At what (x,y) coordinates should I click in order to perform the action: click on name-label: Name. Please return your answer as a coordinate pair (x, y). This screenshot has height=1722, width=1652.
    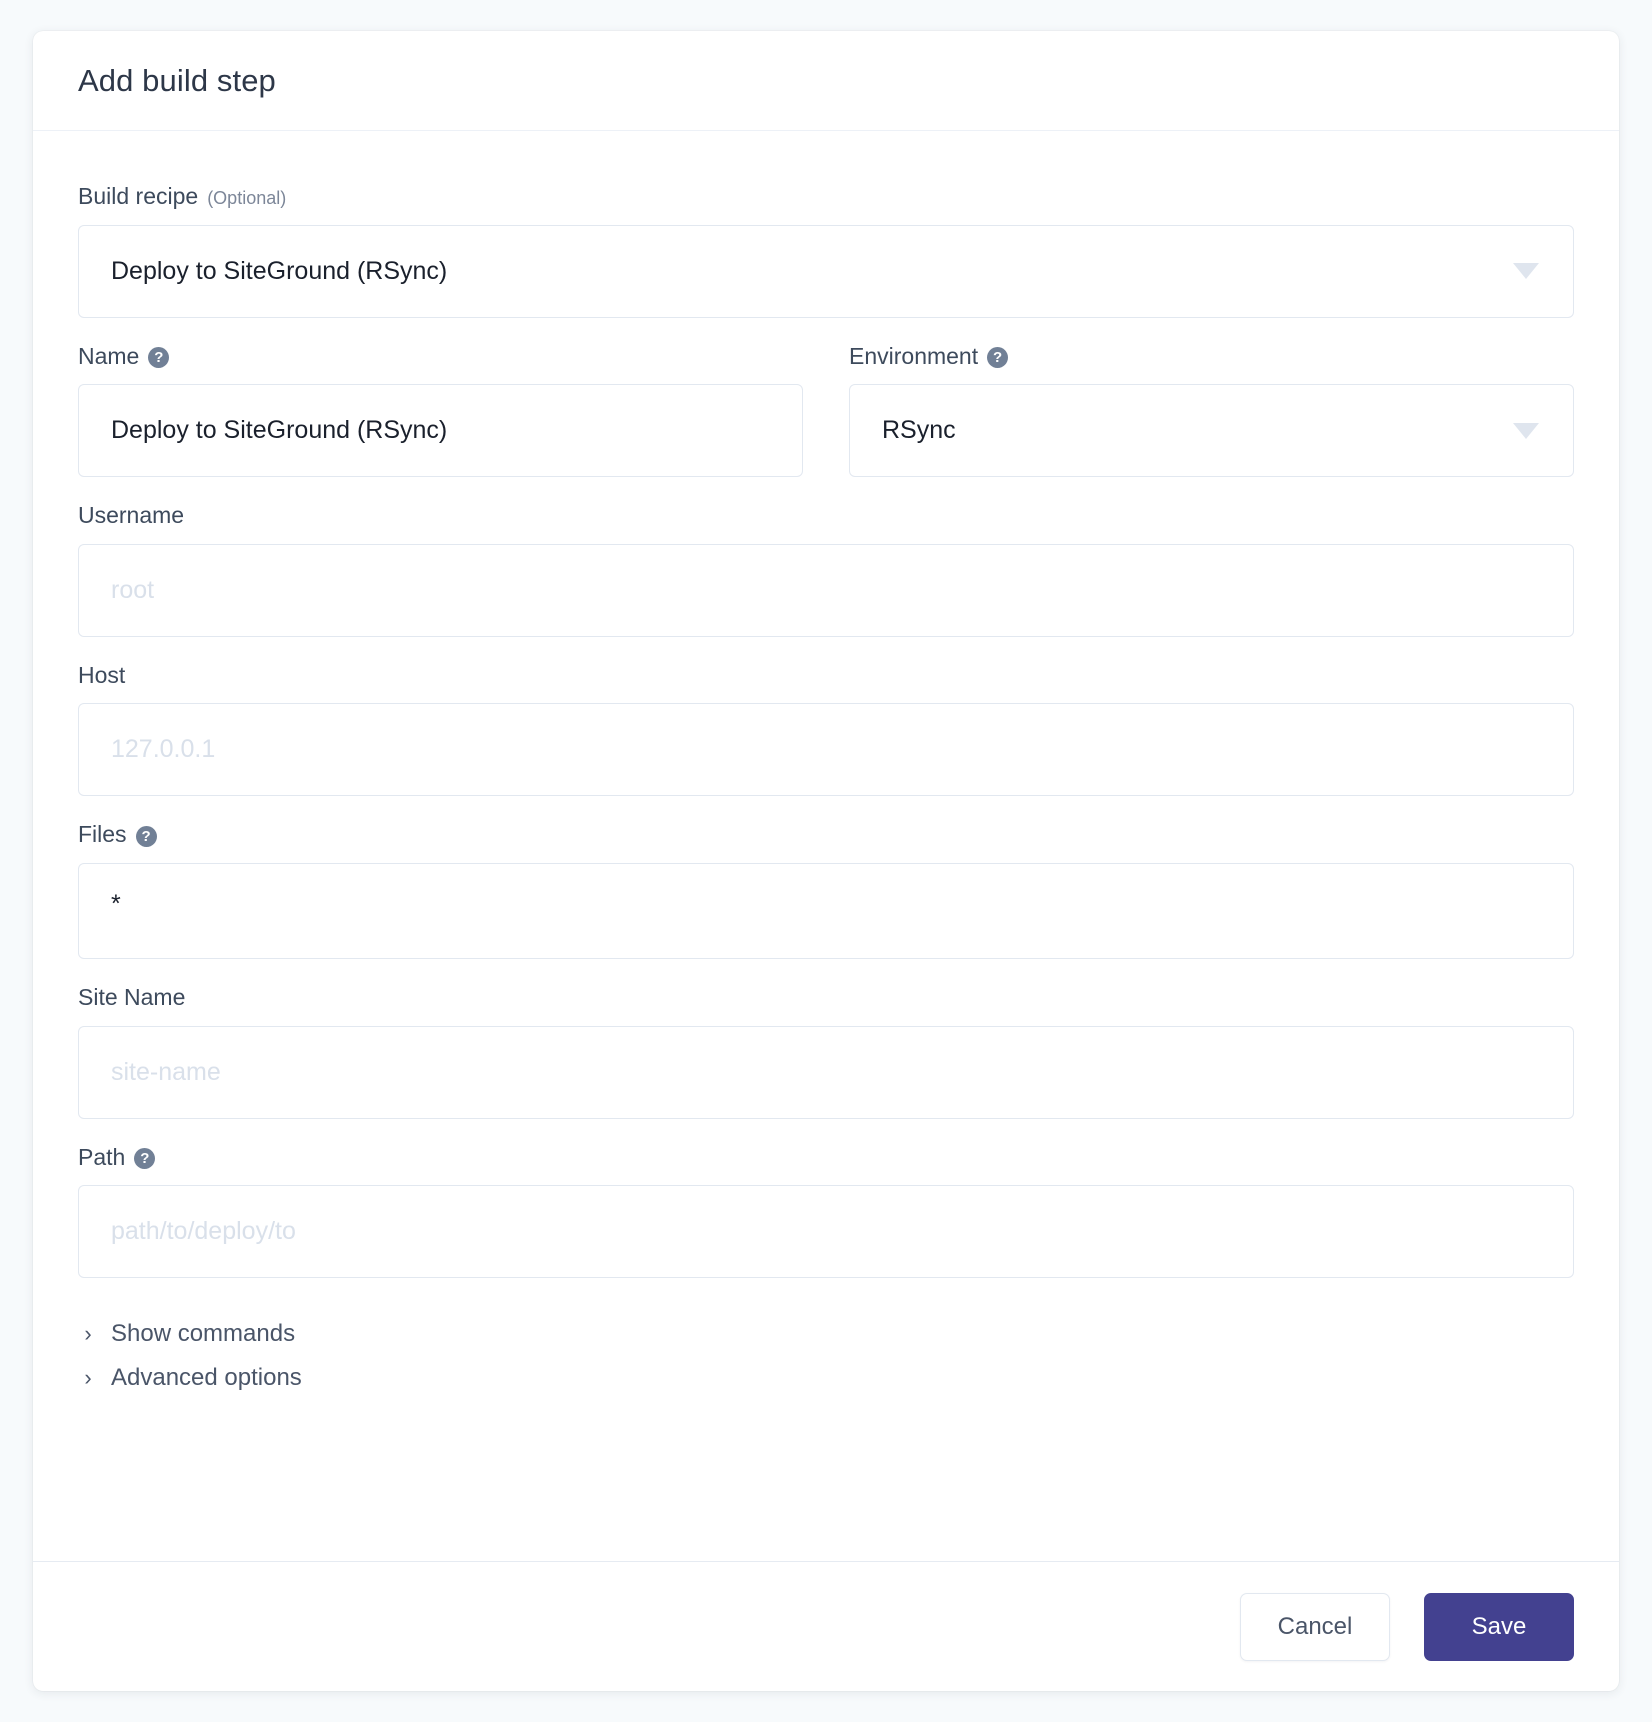
    Looking at the image, I should click on (109, 355).